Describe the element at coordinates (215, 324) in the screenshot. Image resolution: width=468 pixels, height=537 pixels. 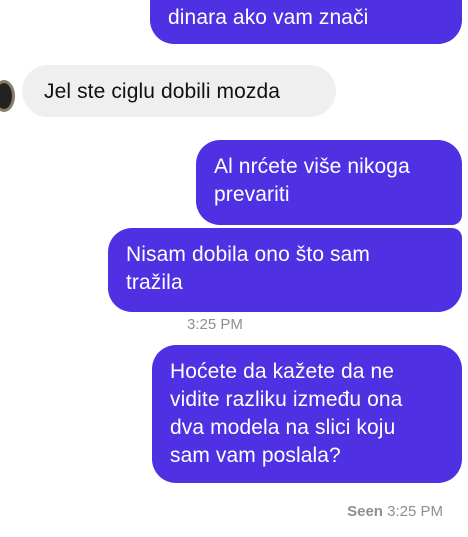
I see `message-timestamp: 3:25 PM` at that location.